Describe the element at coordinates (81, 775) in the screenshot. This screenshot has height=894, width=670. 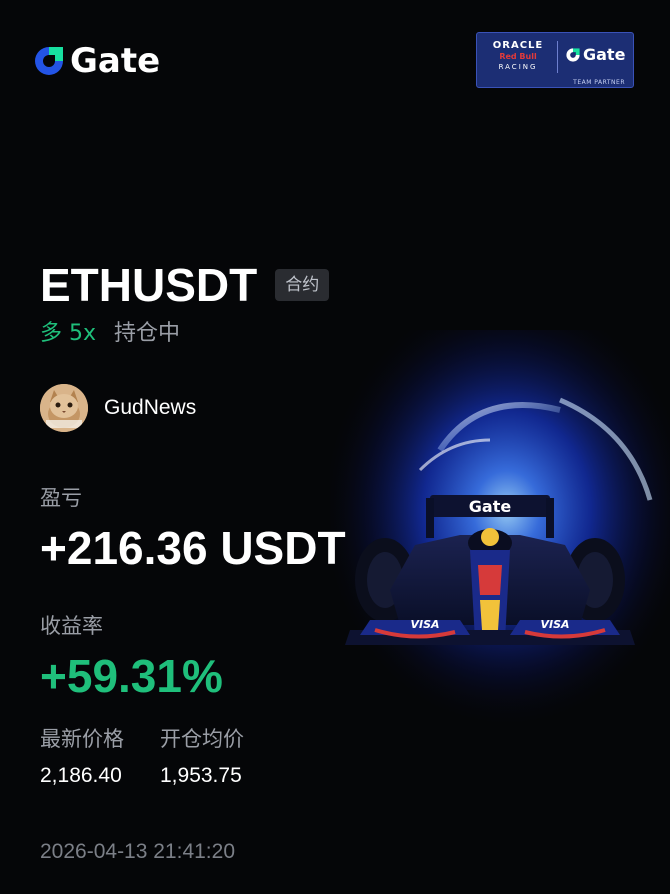
I see `last-price-value: 2,186.40` at that location.